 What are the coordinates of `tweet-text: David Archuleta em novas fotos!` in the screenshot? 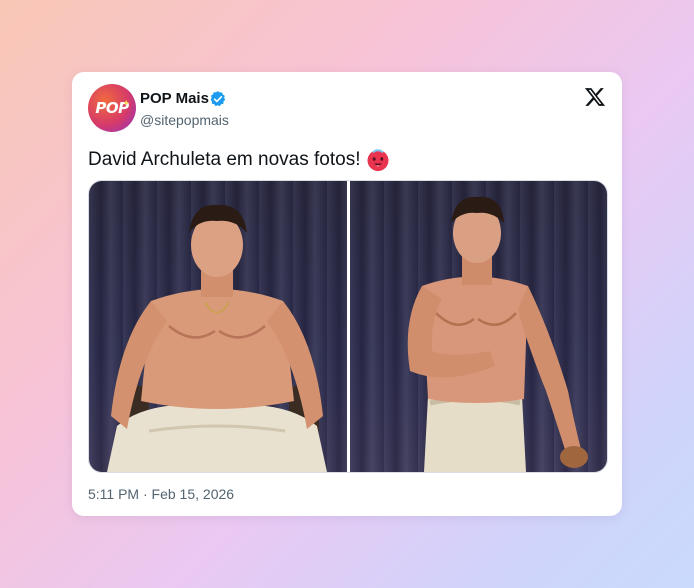 It's located at (239, 160).